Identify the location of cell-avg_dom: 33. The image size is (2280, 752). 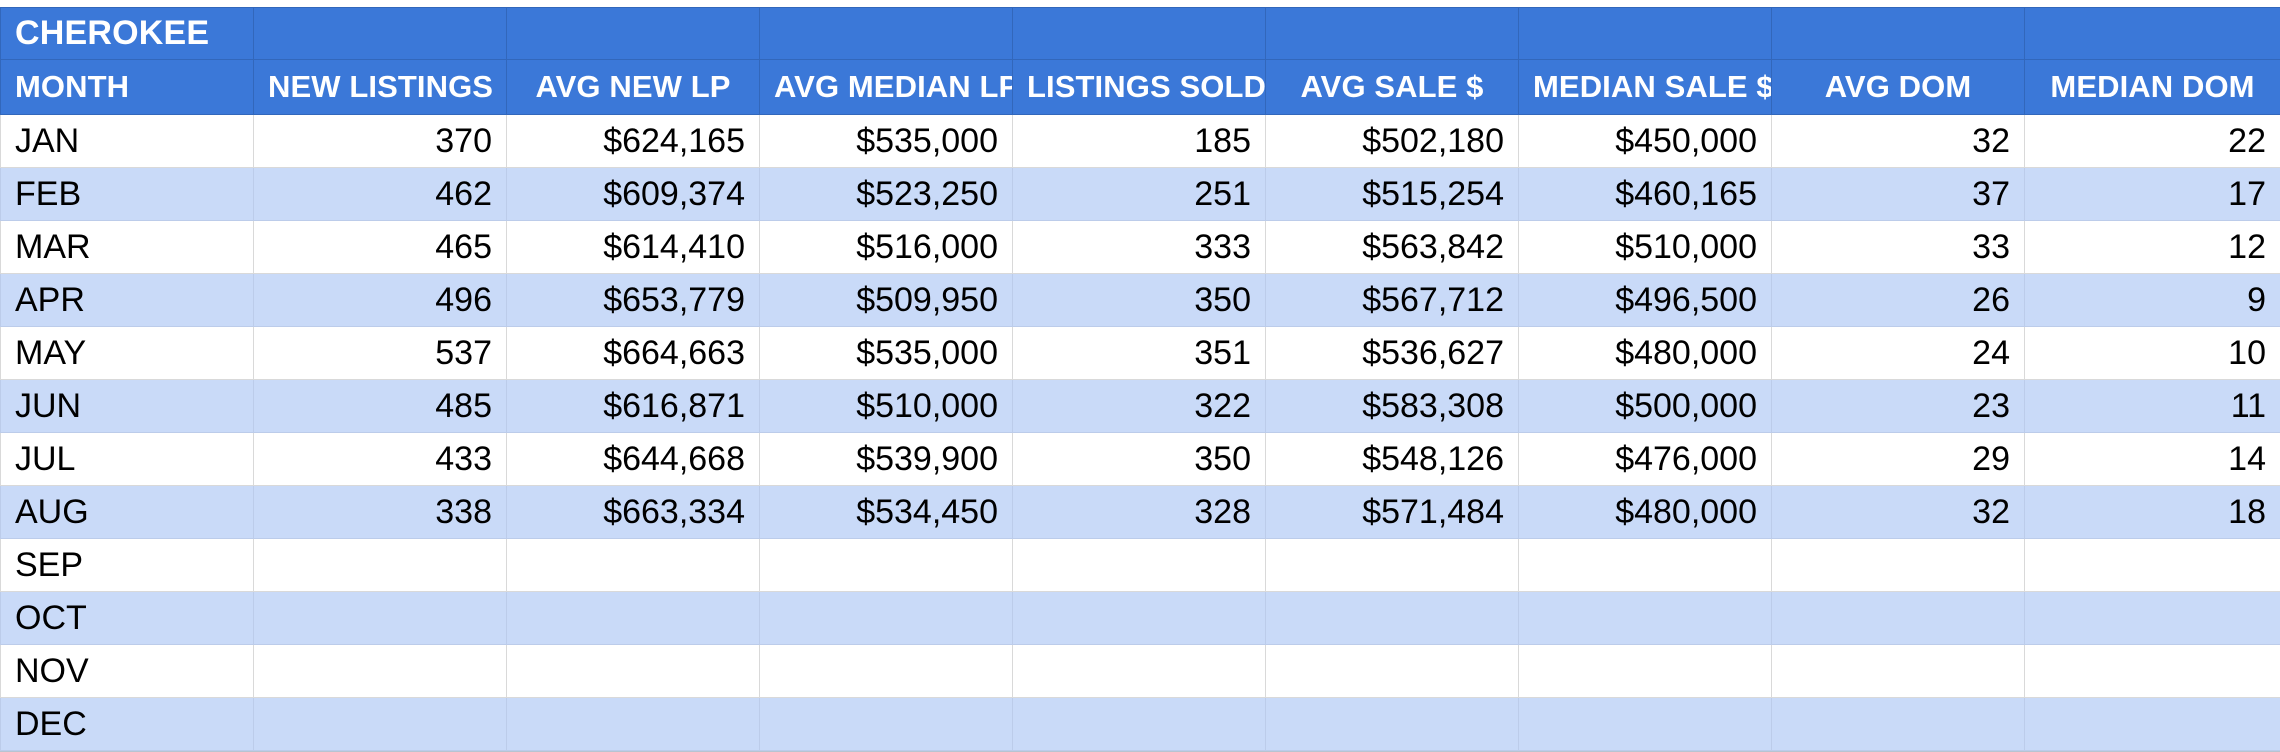
(1898, 247).